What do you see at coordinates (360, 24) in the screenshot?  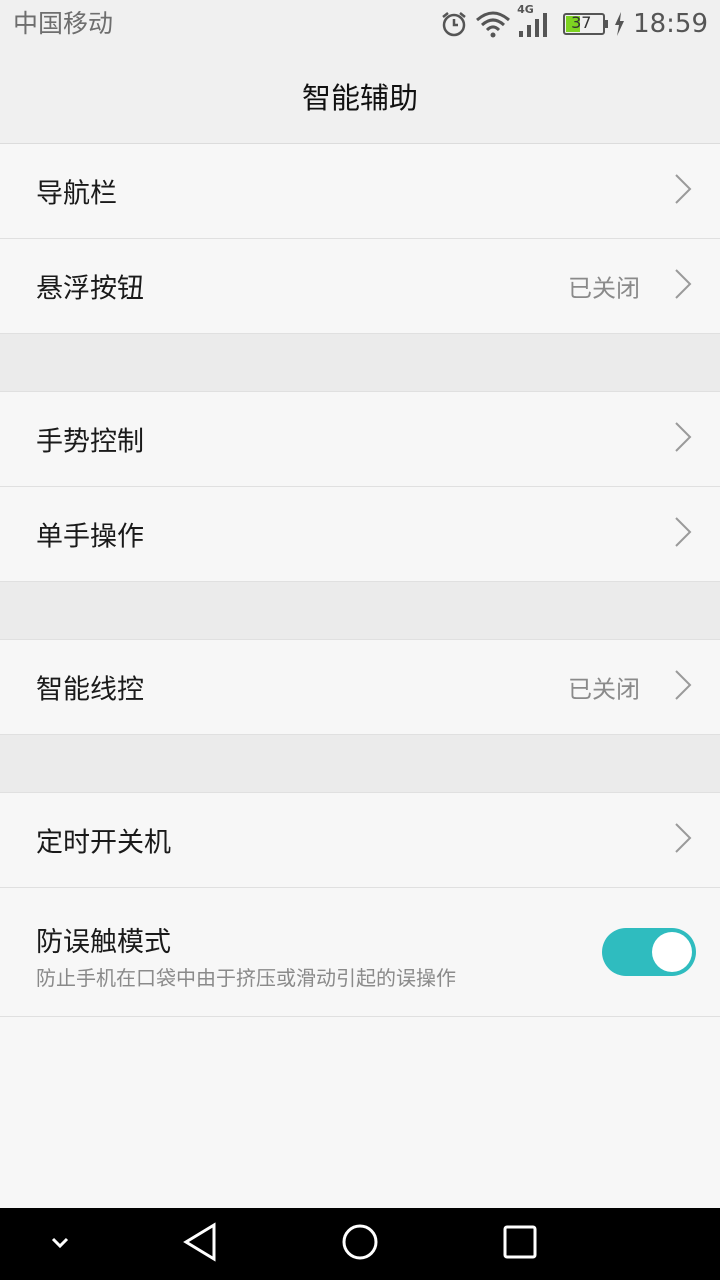 I see `status-bar: 中国移动 4G 37 18:59` at bounding box center [360, 24].